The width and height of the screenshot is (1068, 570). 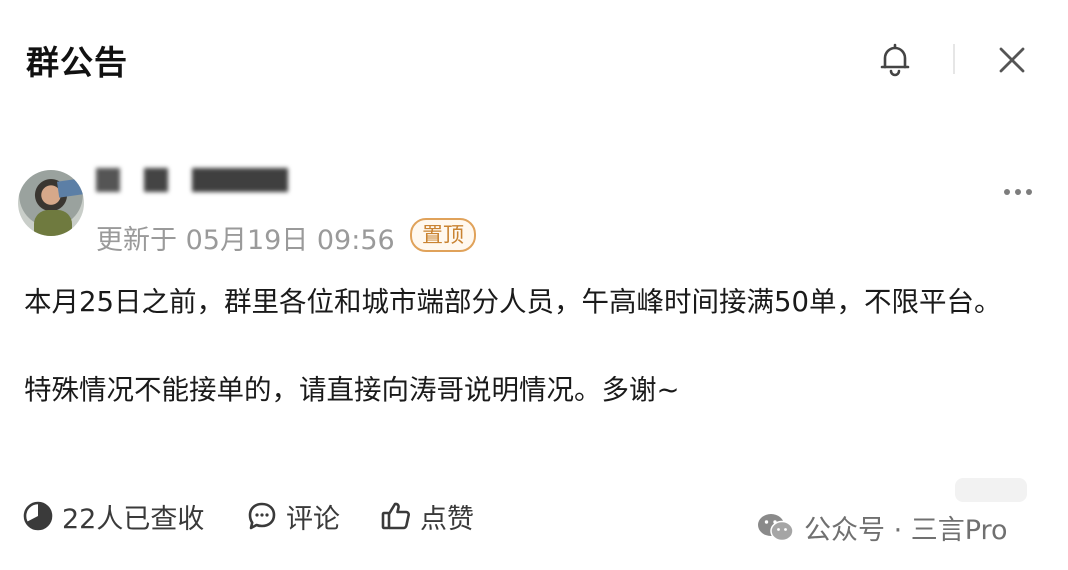 I want to click on user-avatar, so click(x=51, y=203).